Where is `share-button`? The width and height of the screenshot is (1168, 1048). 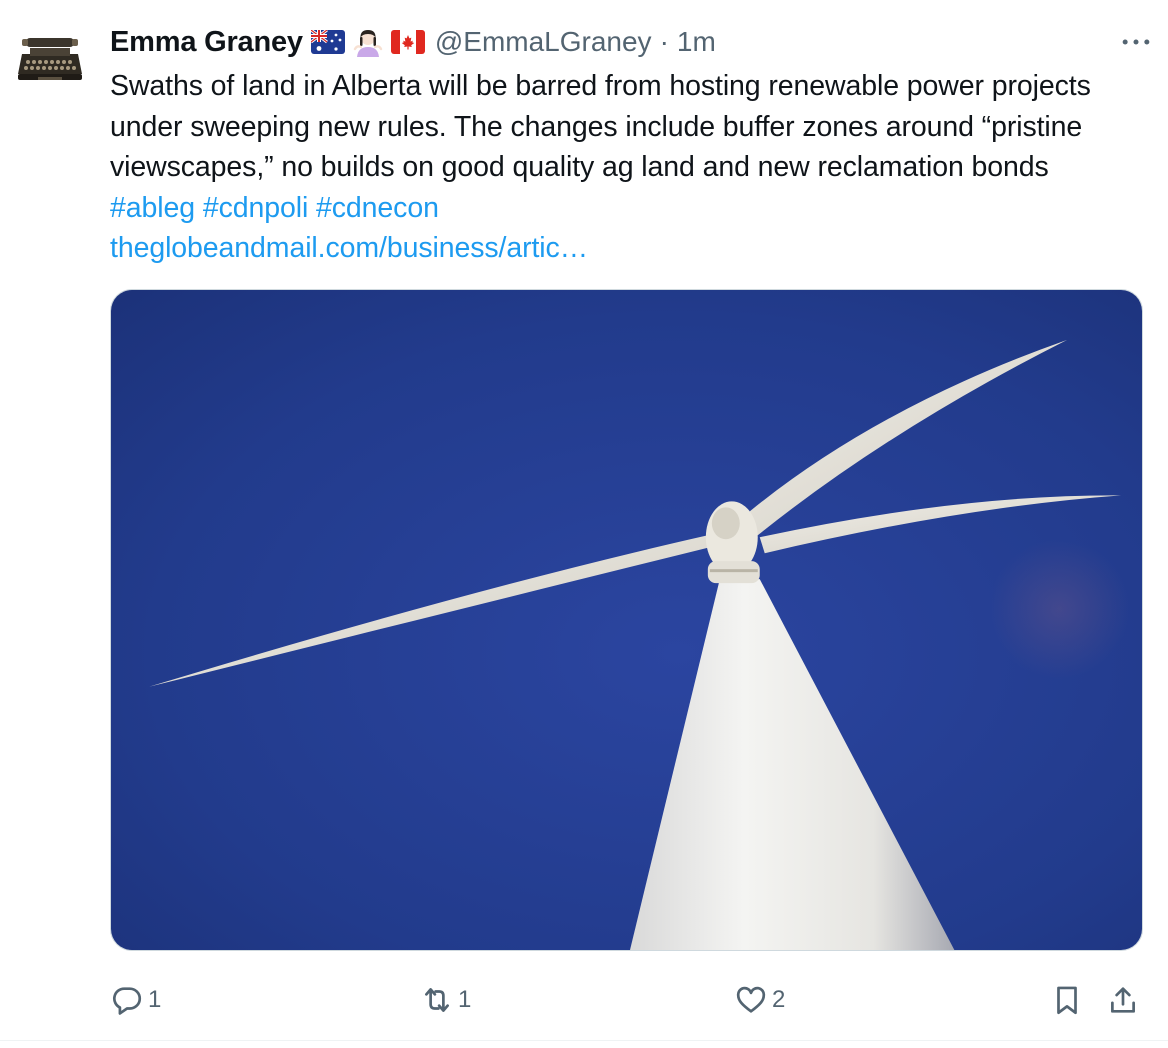 share-button is located at coordinates (1123, 1000).